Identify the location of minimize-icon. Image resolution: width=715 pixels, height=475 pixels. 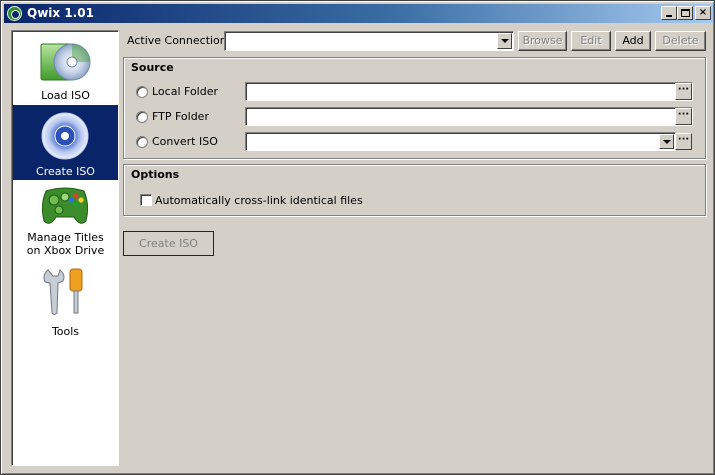
(669, 16).